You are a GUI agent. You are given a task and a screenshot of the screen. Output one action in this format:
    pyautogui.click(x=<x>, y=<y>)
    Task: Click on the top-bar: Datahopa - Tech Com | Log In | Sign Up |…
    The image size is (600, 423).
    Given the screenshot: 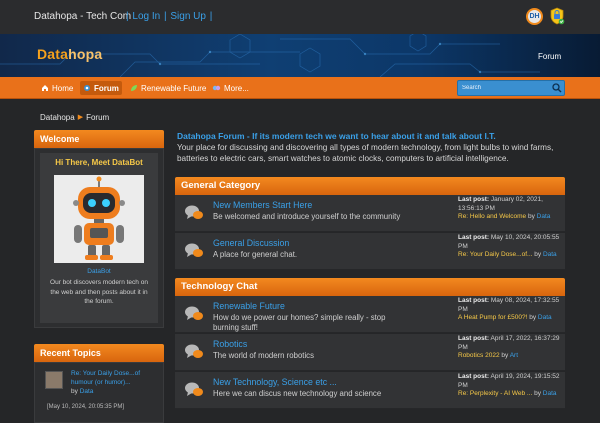 What is the action you would take?
    pyautogui.click(x=300, y=17)
    